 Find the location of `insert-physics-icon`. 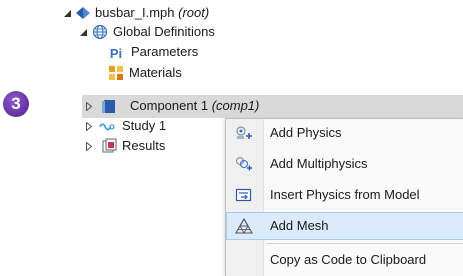

insert-physics-icon is located at coordinates (244, 195).